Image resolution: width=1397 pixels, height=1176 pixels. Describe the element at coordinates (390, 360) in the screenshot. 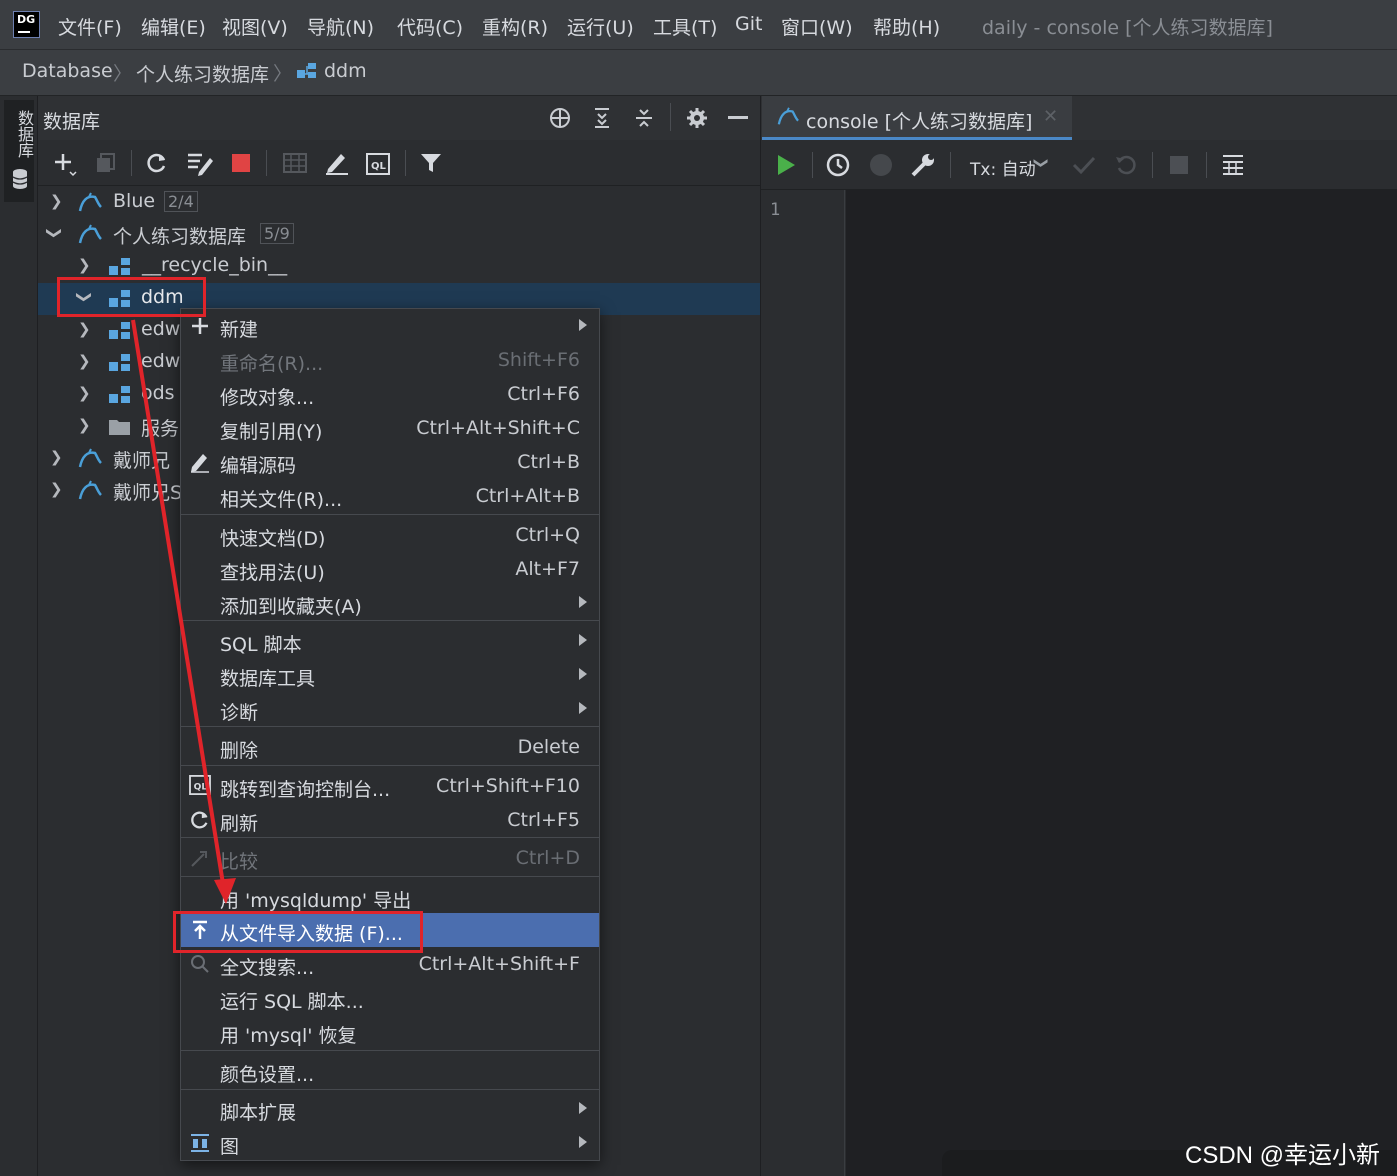

I see `menu-item-rename: 重命名(R)... Shift+F6` at that location.